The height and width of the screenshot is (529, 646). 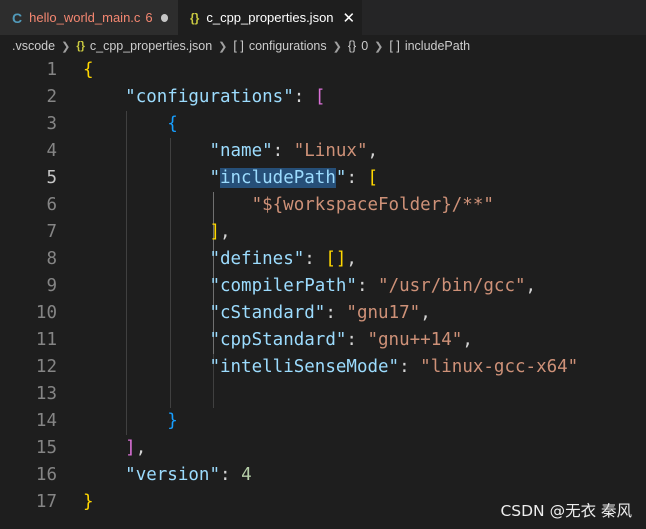 I want to click on line-number: 2, so click(x=51, y=97).